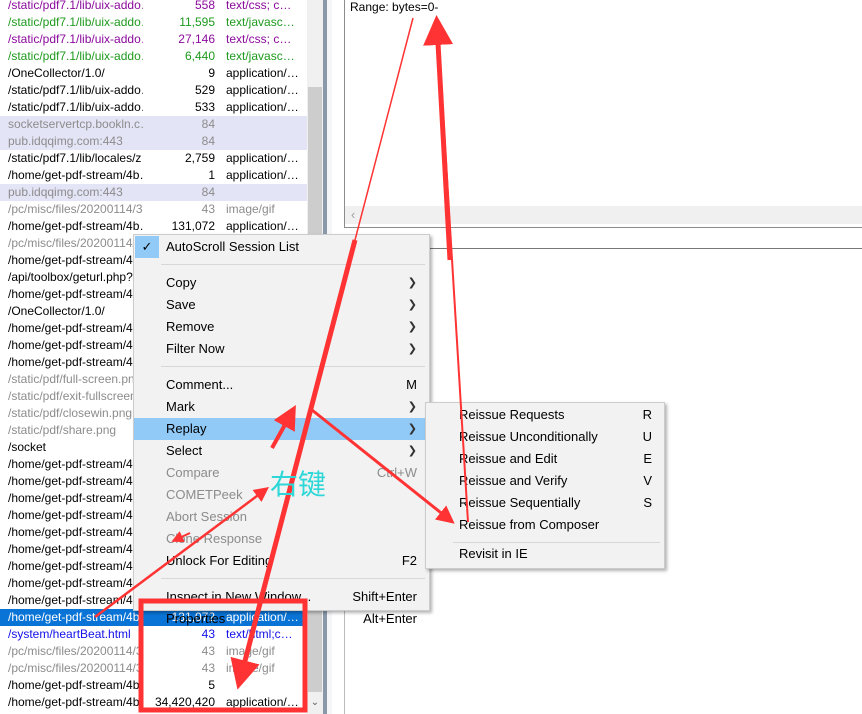 The width and height of the screenshot is (862, 714). I want to click on menu-separator, so click(293, 366).